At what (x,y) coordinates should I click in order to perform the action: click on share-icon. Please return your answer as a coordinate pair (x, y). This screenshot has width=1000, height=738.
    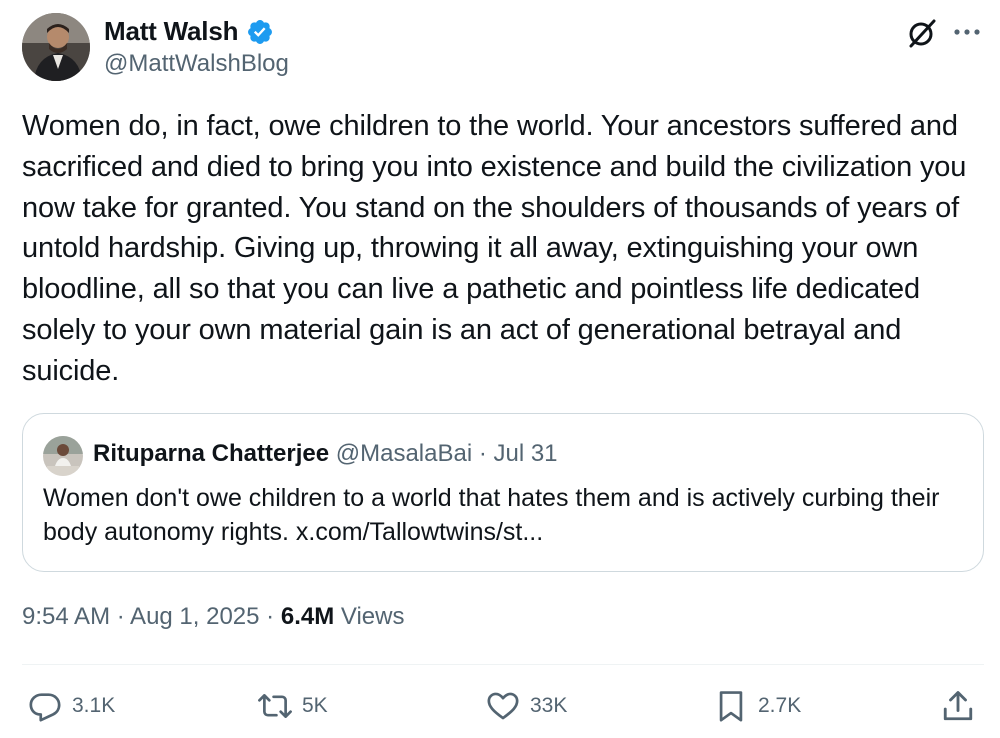
    Looking at the image, I should click on (958, 706).